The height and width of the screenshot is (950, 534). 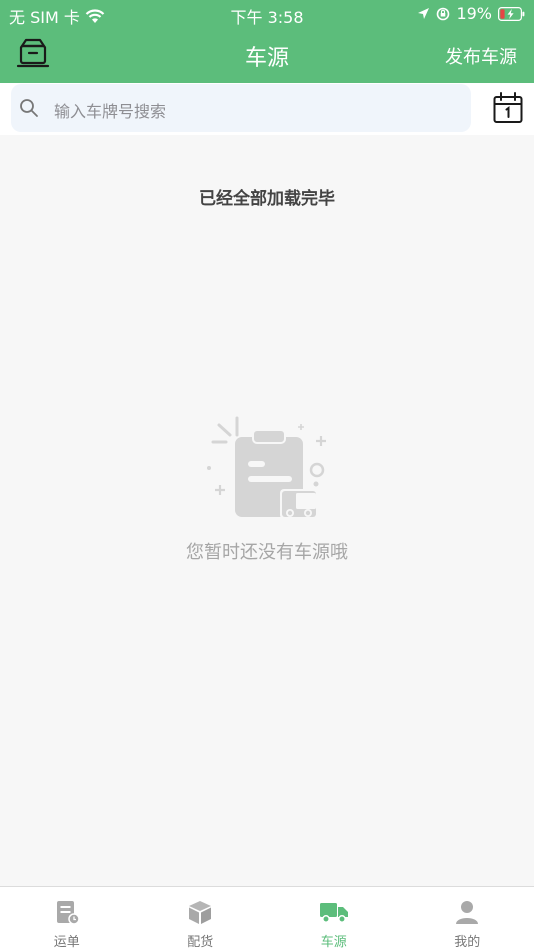 What do you see at coordinates (266, 467) in the screenshot?
I see `empty-clipboard-illustration` at bounding box center [266, 467].